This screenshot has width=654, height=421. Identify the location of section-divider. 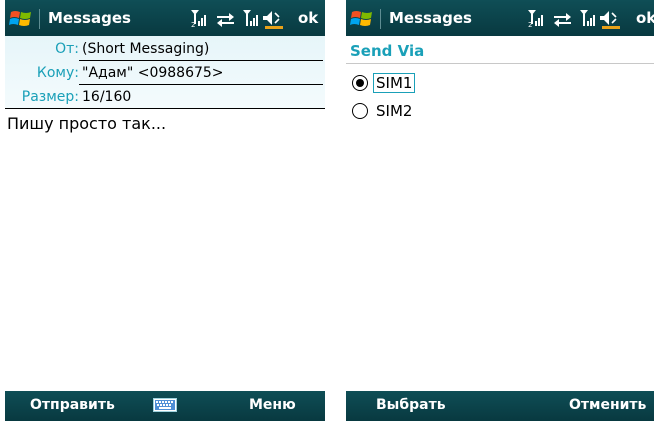
(500, 63).